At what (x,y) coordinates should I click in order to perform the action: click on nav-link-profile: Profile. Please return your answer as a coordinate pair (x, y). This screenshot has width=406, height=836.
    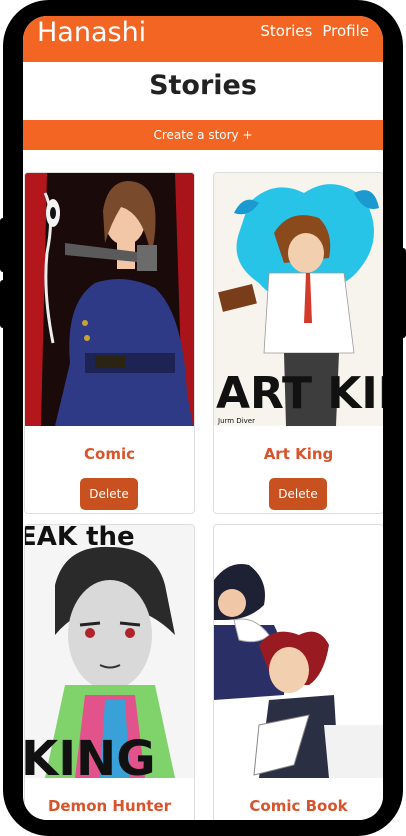
    Looking at the image, I should click on (345, 31).